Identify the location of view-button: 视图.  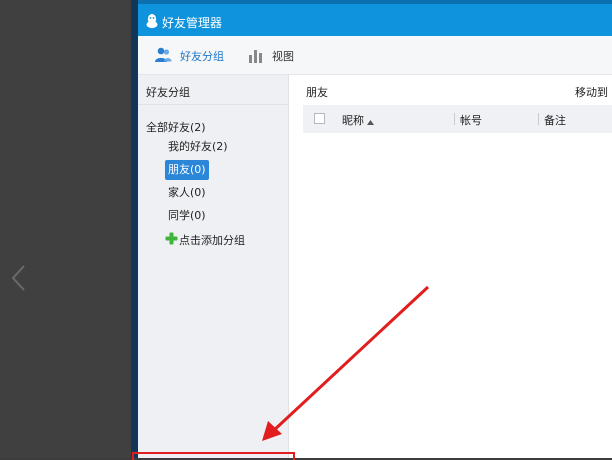
(273, 55).